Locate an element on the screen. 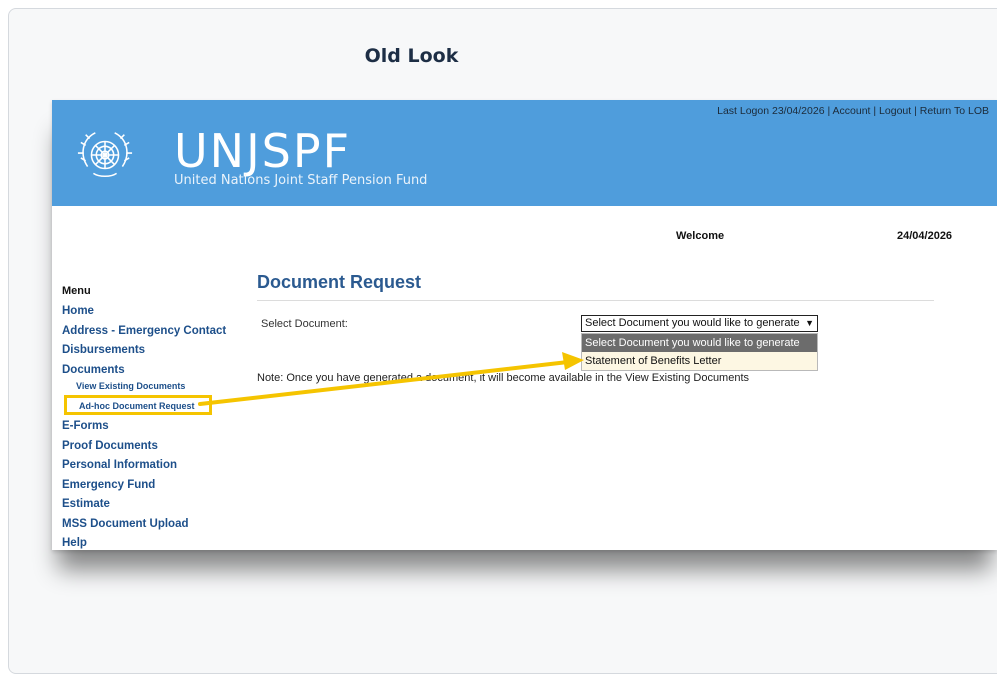  menu-item-documents: Documents is located at coordinates (144, 371).